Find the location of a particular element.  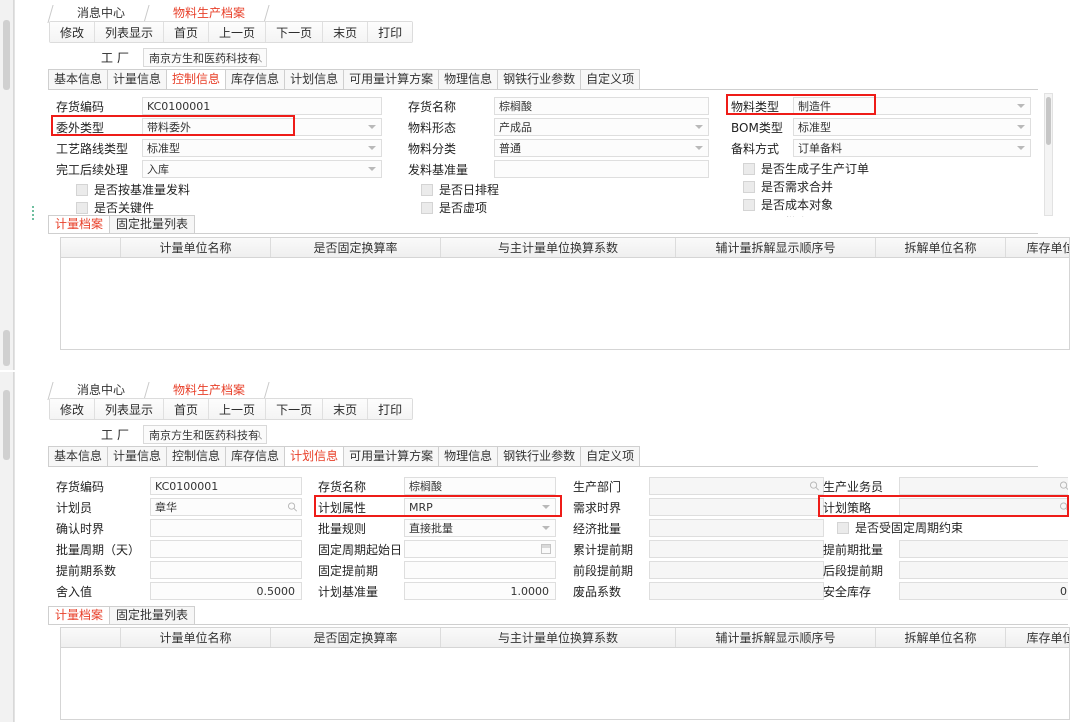

tab-plan-info-2: 计划信息 is located at coordinates (314, 456).